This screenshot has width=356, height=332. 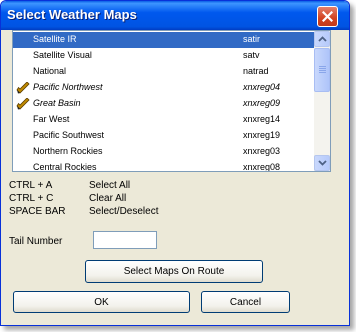 What do you see at coordinates (163, 165) in the screenshot?
I see `map-list-item: Central Rockies xnxreg08` at bounding box center [163, 165].